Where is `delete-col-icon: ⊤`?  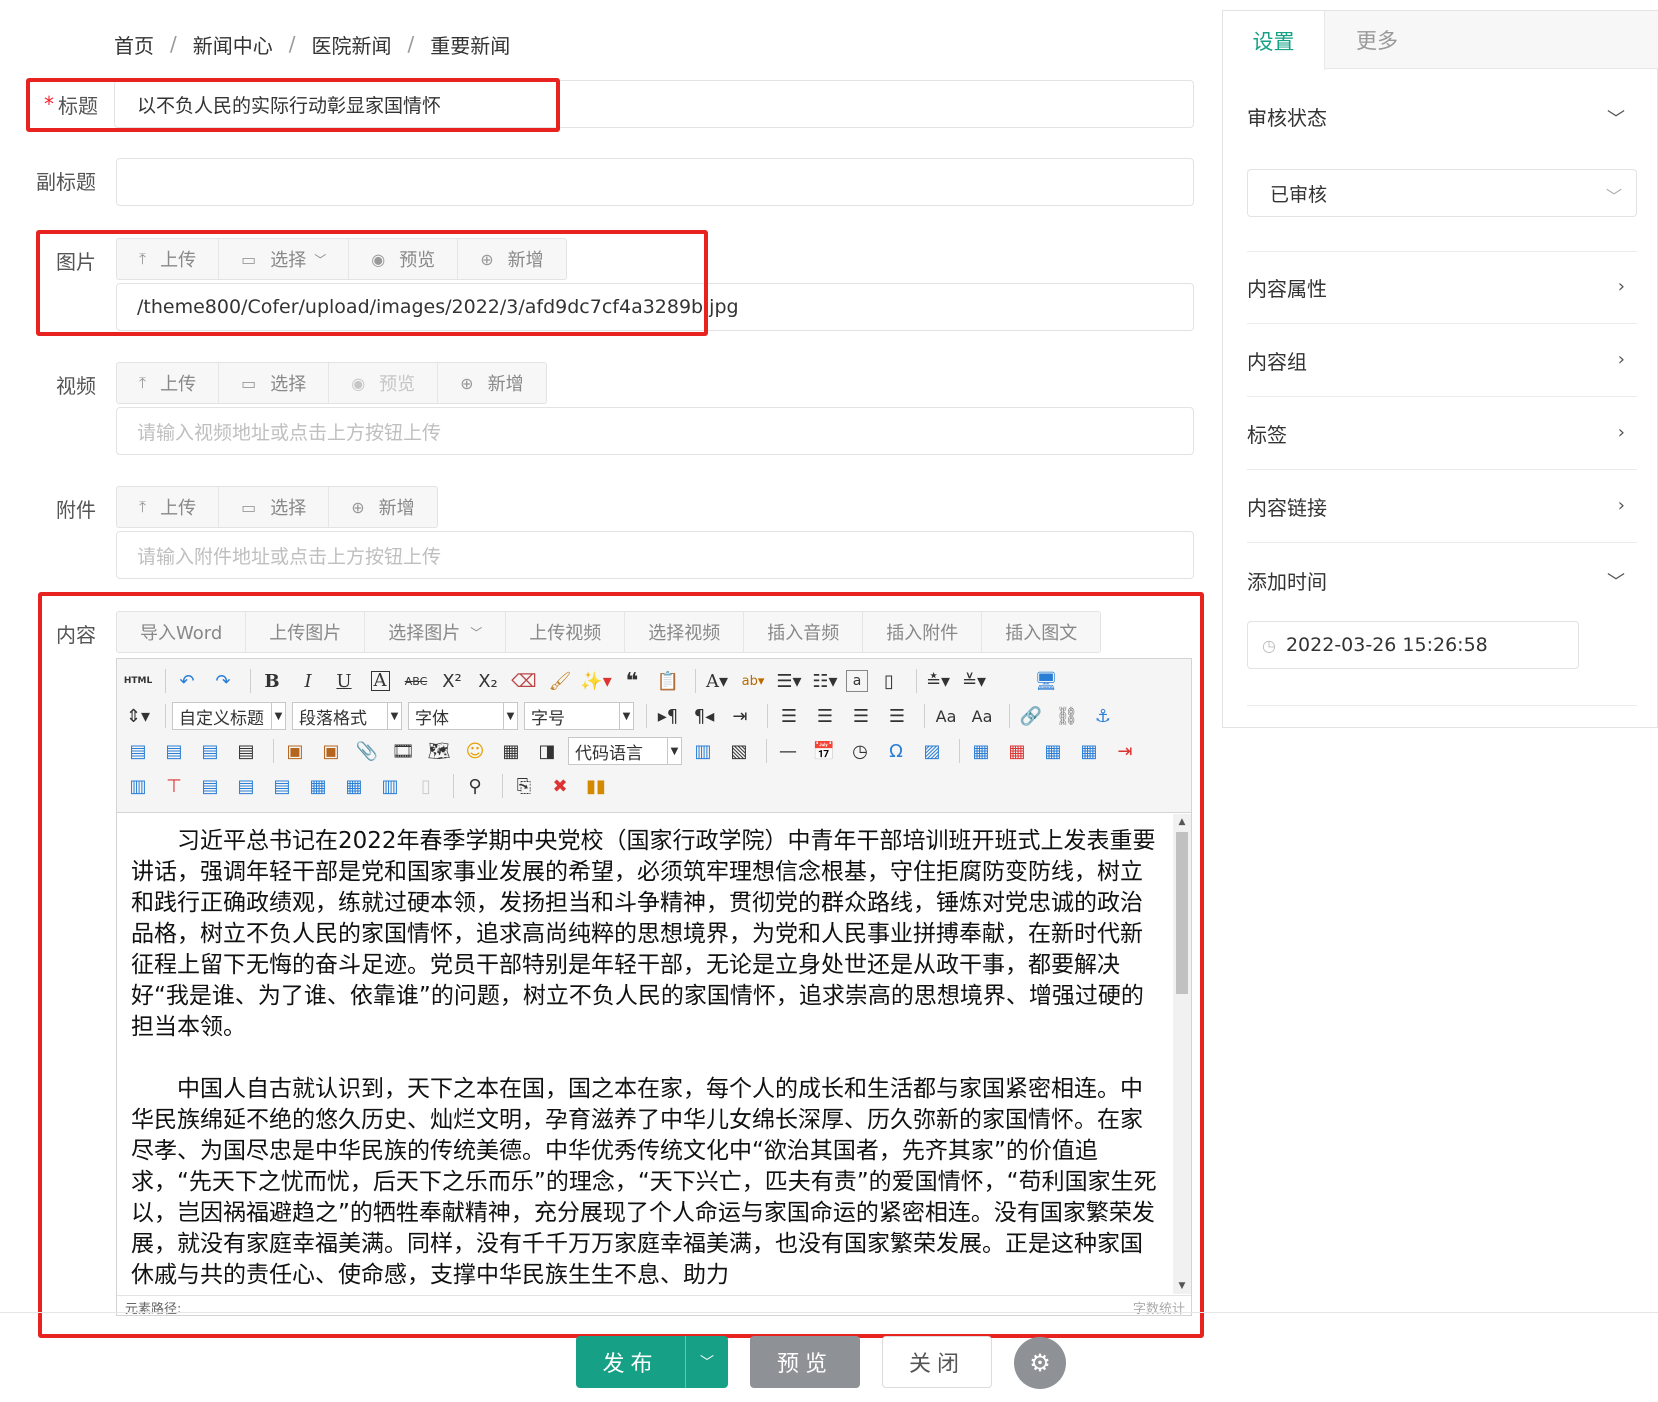 delete-col-icon: ⊤ is located at coordinates (174, 786).